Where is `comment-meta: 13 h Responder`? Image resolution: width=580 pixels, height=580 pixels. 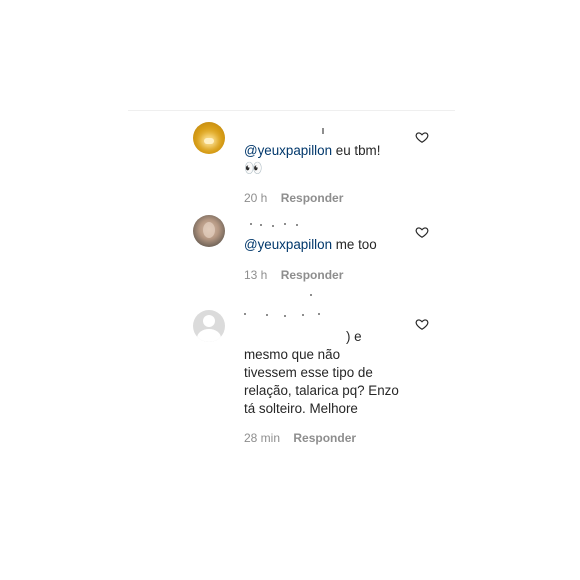
comment-meta: 13 h Responder is located at coordinates (293, 275).